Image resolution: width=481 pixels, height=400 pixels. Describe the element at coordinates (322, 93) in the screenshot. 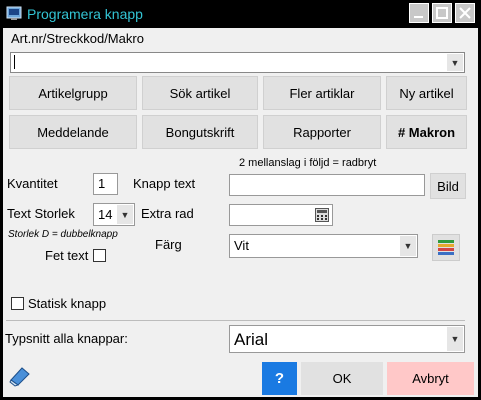

I see `fler-artiklar-button: Fler artiklar` at that location.